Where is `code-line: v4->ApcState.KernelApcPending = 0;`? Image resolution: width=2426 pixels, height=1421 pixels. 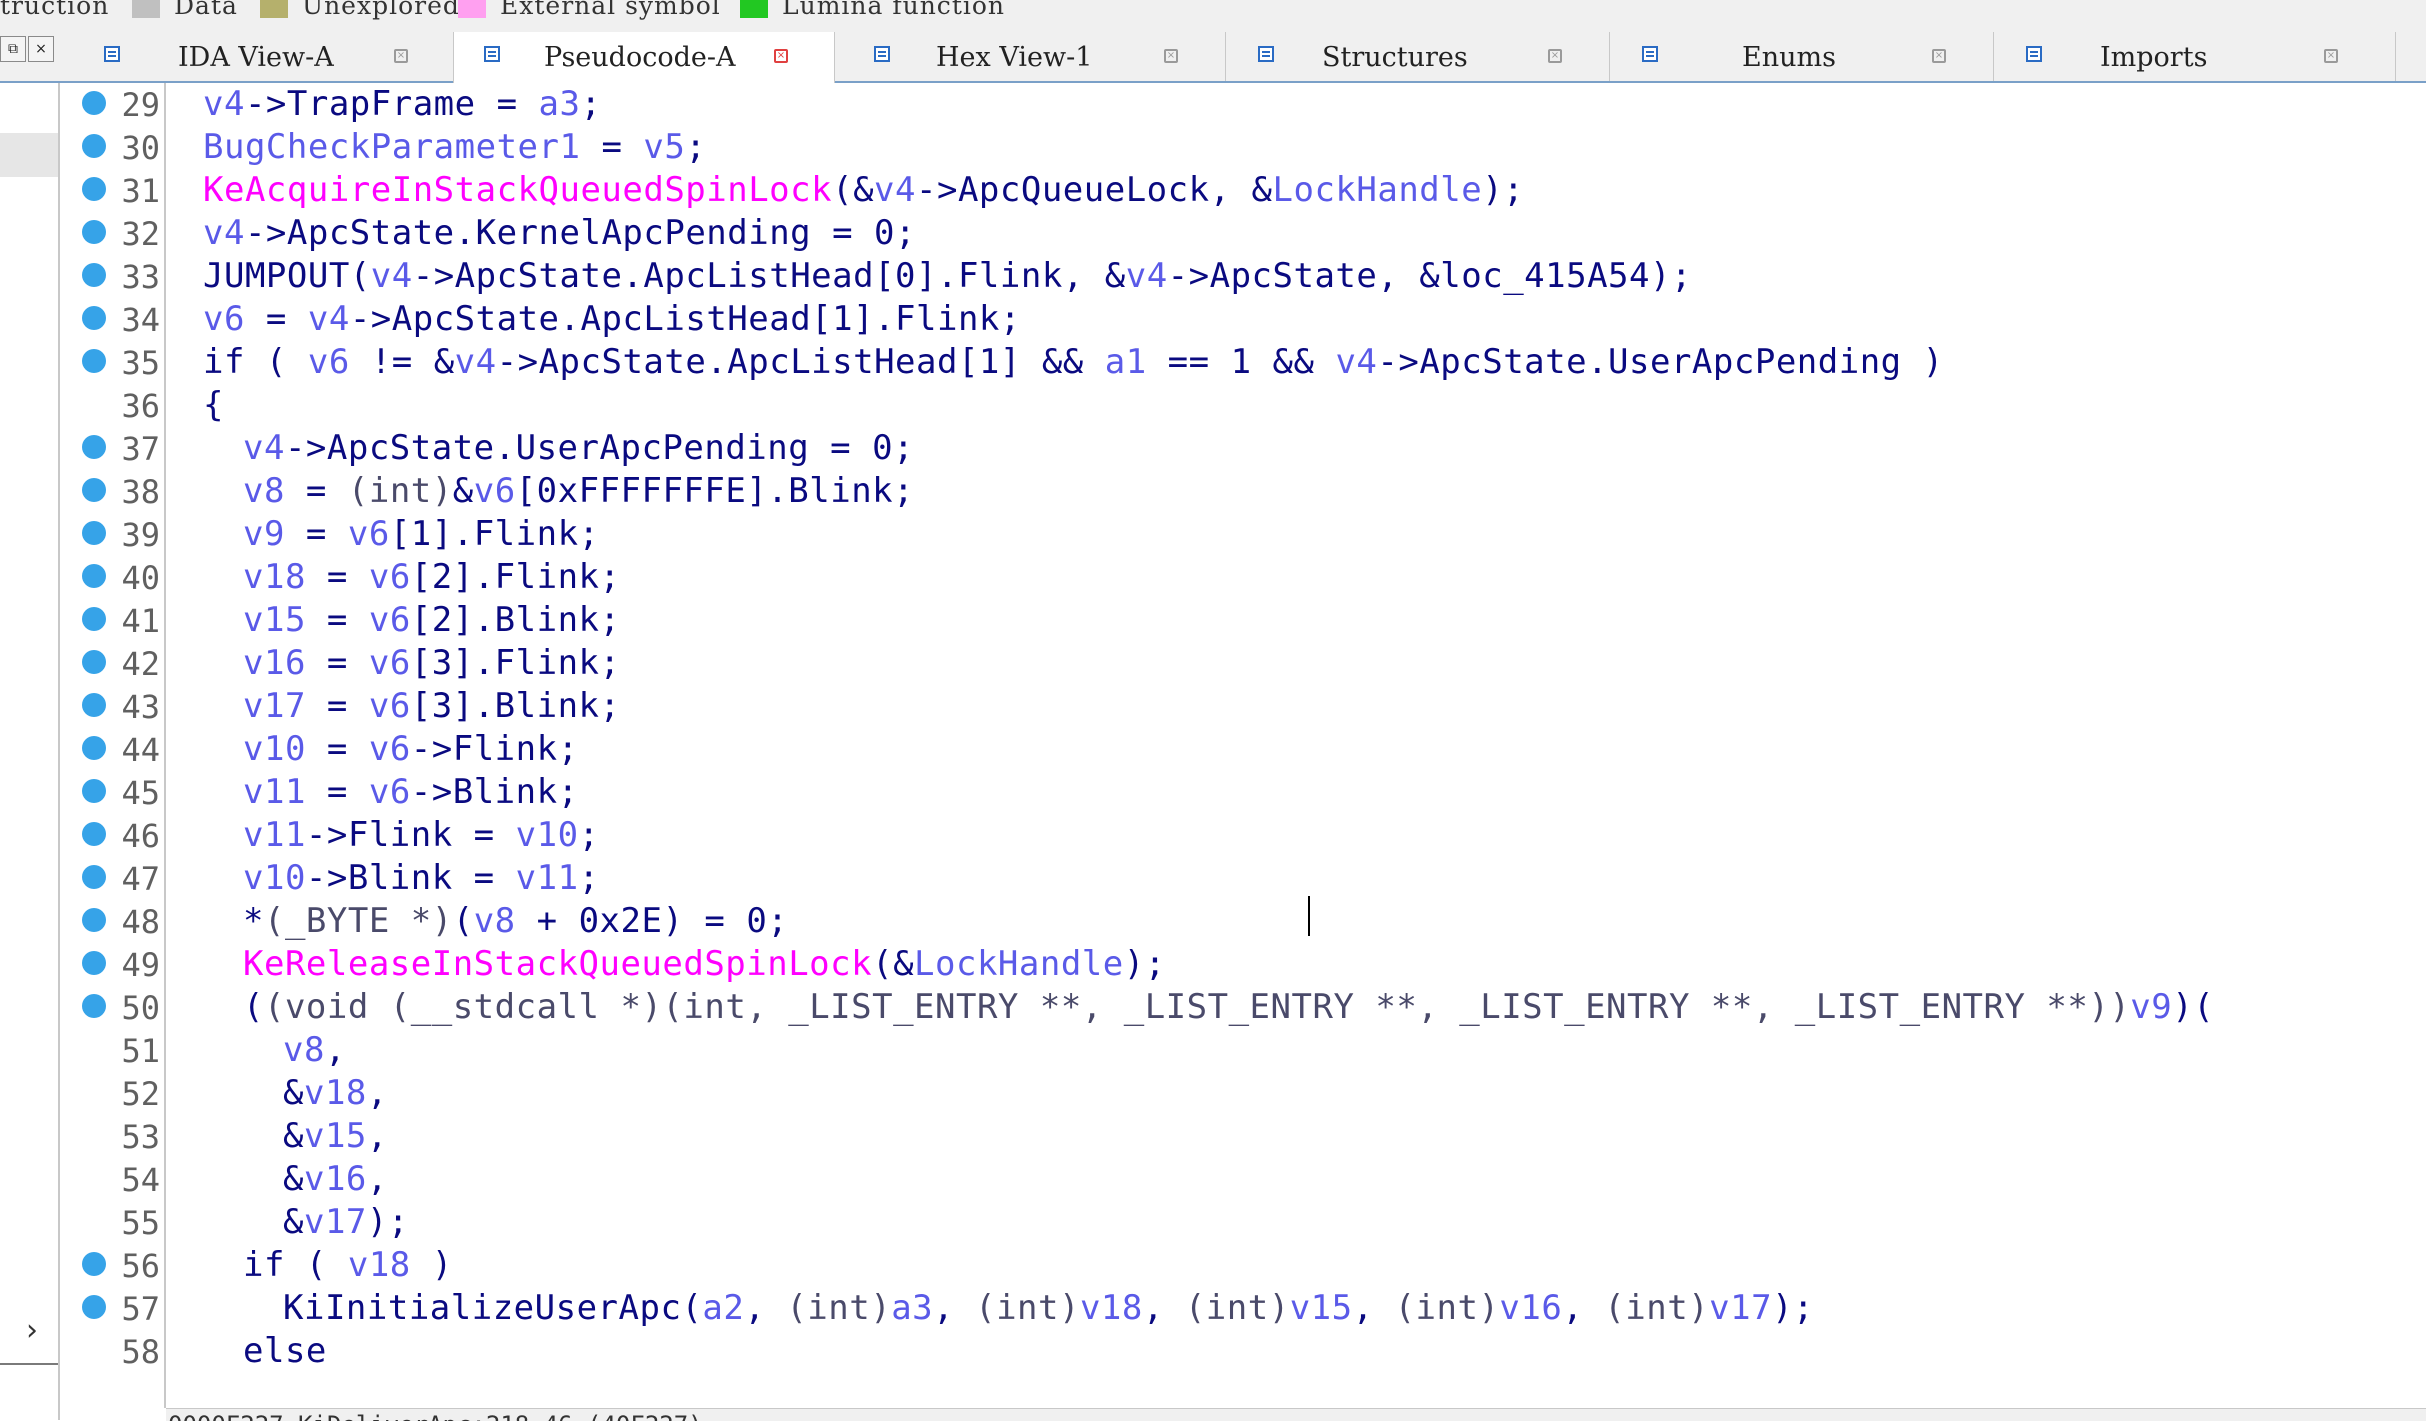 code-line: v4->ApcState.KernelApcPending = 0; is located at coordinates (559, 233).